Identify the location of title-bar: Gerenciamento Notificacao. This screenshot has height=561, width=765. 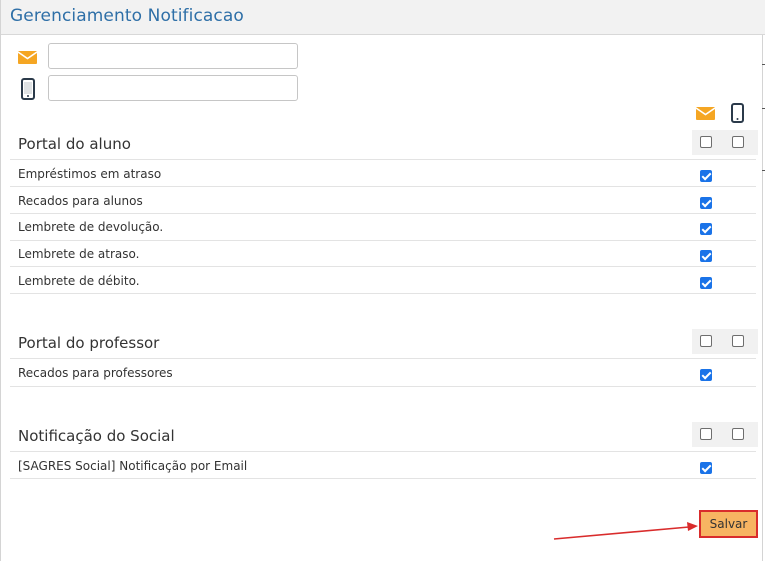
(383, 17).